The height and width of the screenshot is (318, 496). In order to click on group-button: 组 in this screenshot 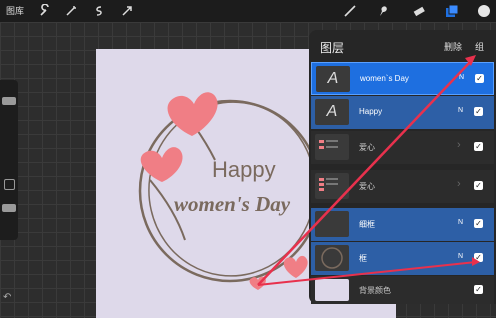, I will do `click(479, 46)`.